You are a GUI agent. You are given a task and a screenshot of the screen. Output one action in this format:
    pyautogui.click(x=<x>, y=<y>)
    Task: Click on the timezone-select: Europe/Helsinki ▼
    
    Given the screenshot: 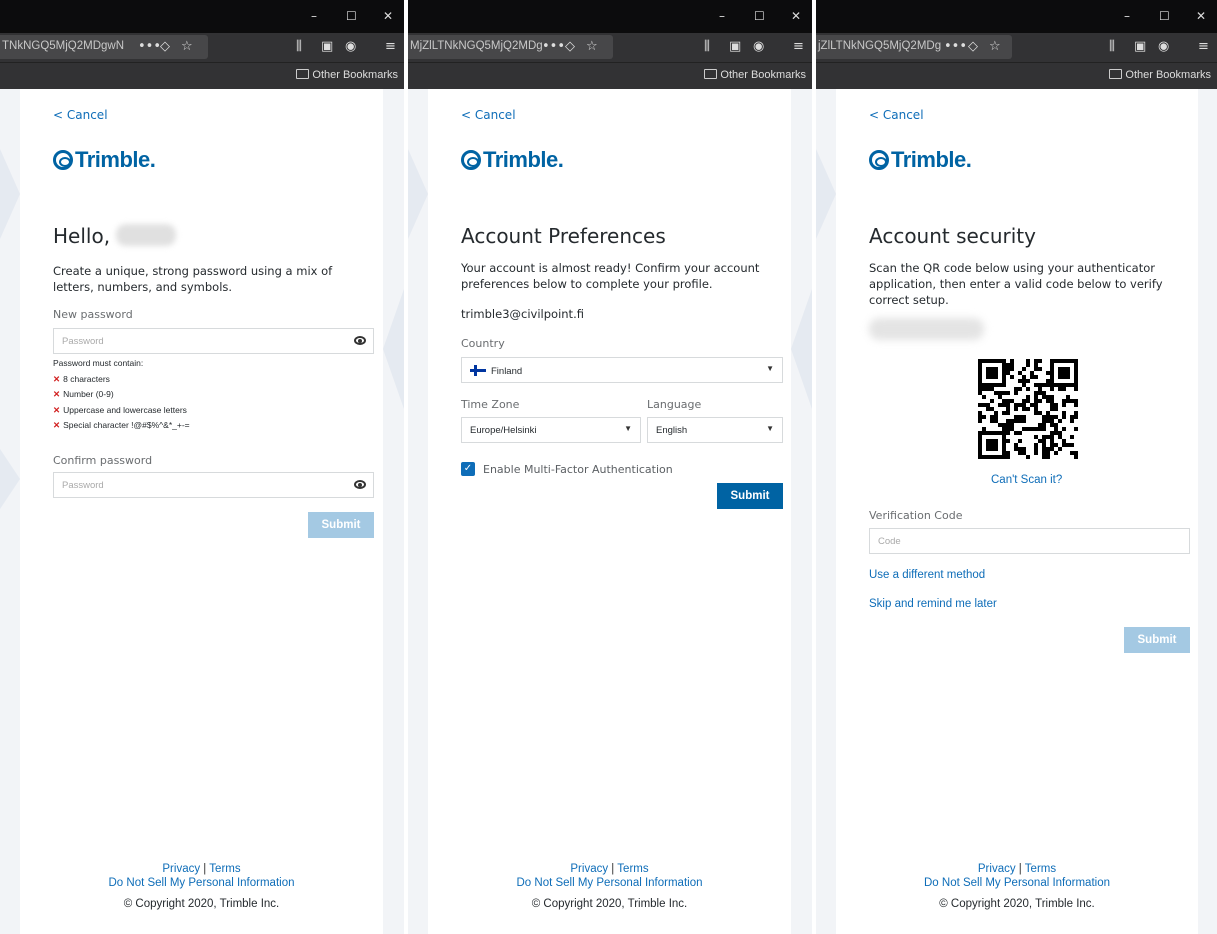 What is the action you would take?
    pyautogui.click(x=551, y=430)
    